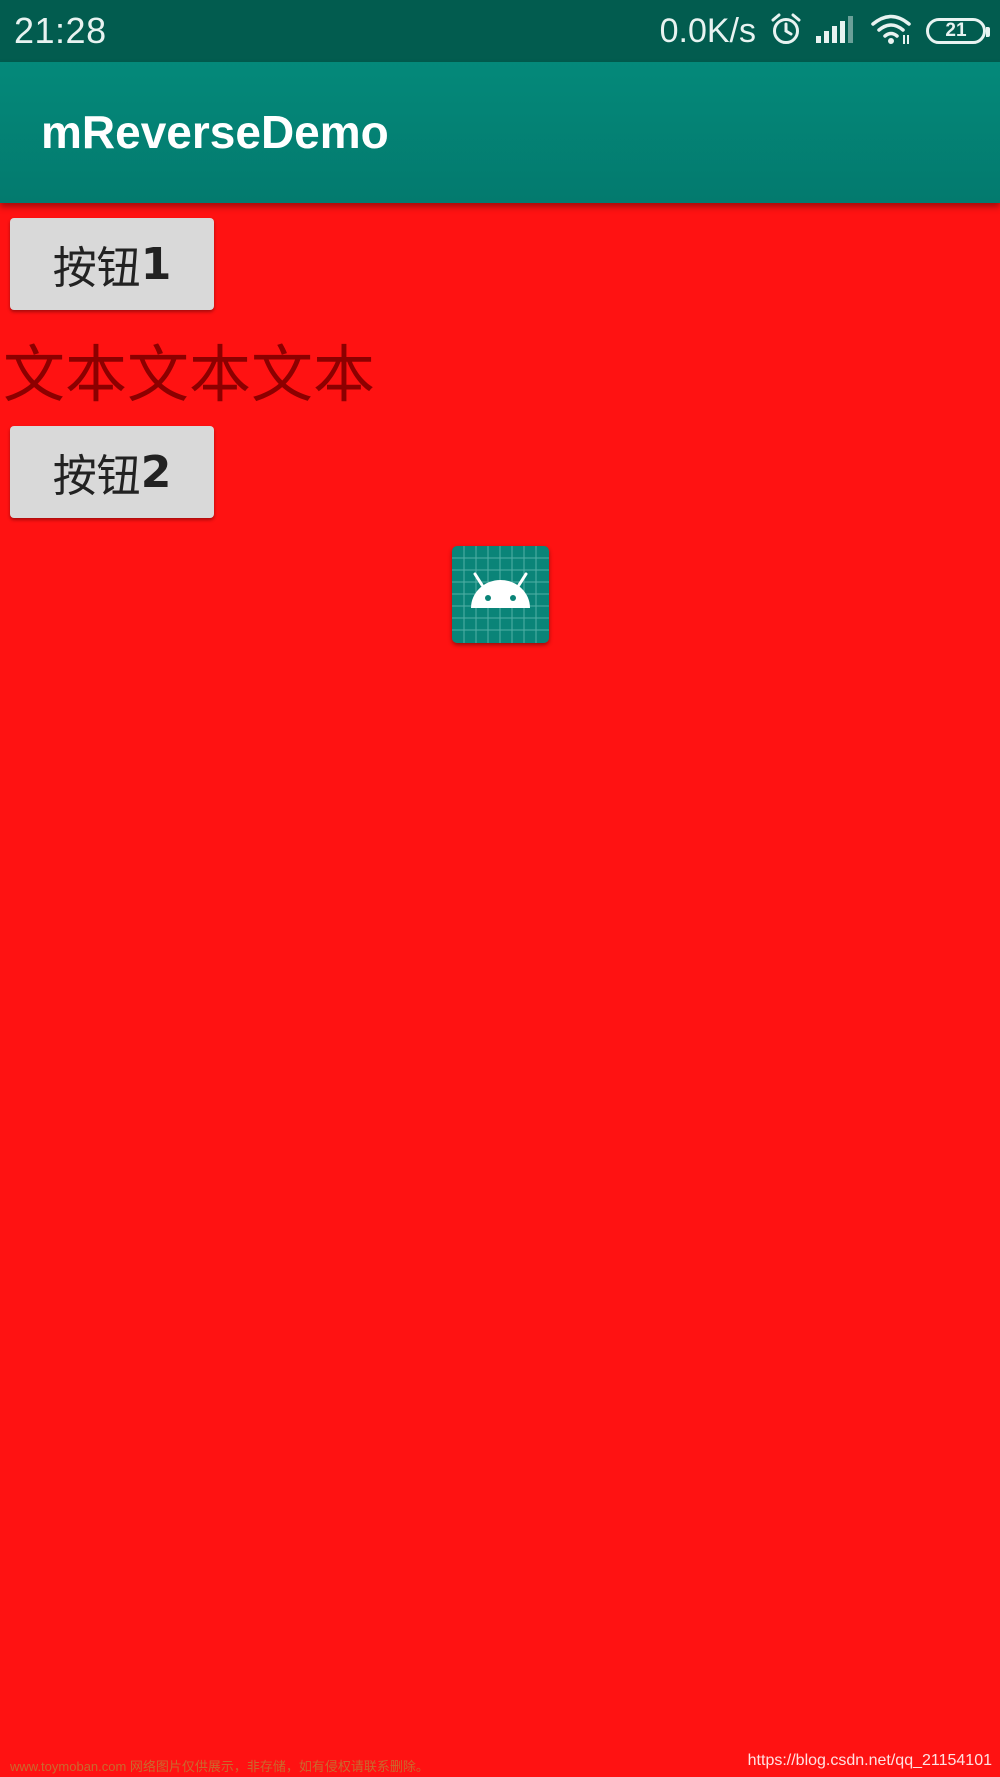 This screenshot has width=1000, height=1777. I want to click on signal-icon, so click(836, 31).